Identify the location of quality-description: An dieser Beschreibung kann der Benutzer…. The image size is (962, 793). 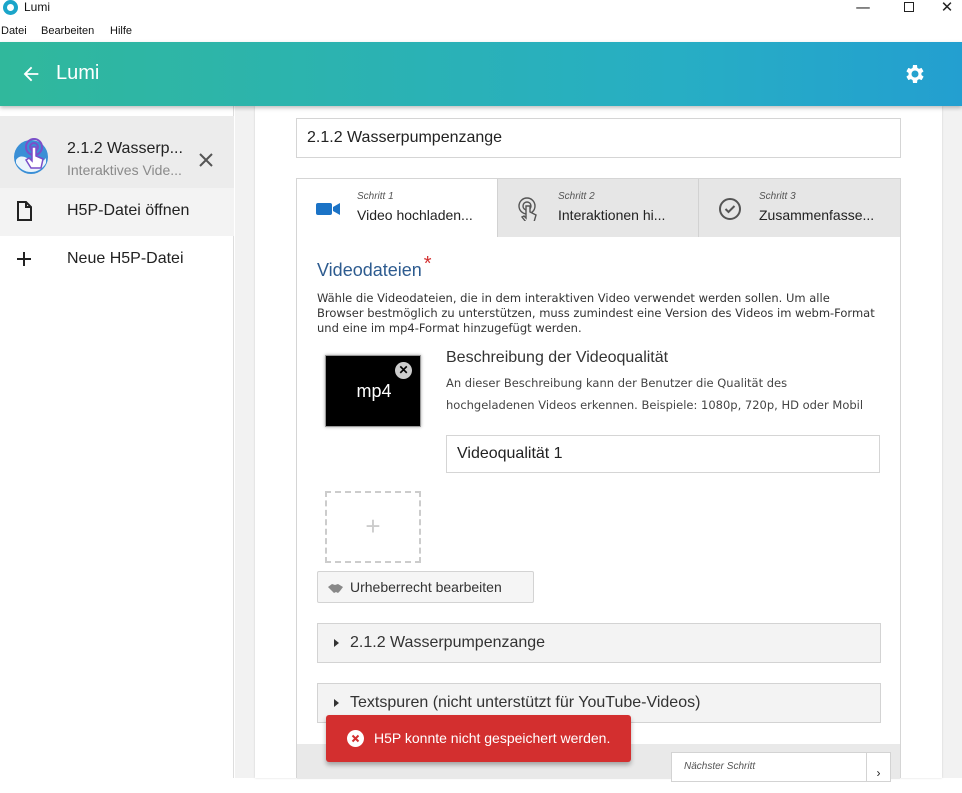
(655, 394).